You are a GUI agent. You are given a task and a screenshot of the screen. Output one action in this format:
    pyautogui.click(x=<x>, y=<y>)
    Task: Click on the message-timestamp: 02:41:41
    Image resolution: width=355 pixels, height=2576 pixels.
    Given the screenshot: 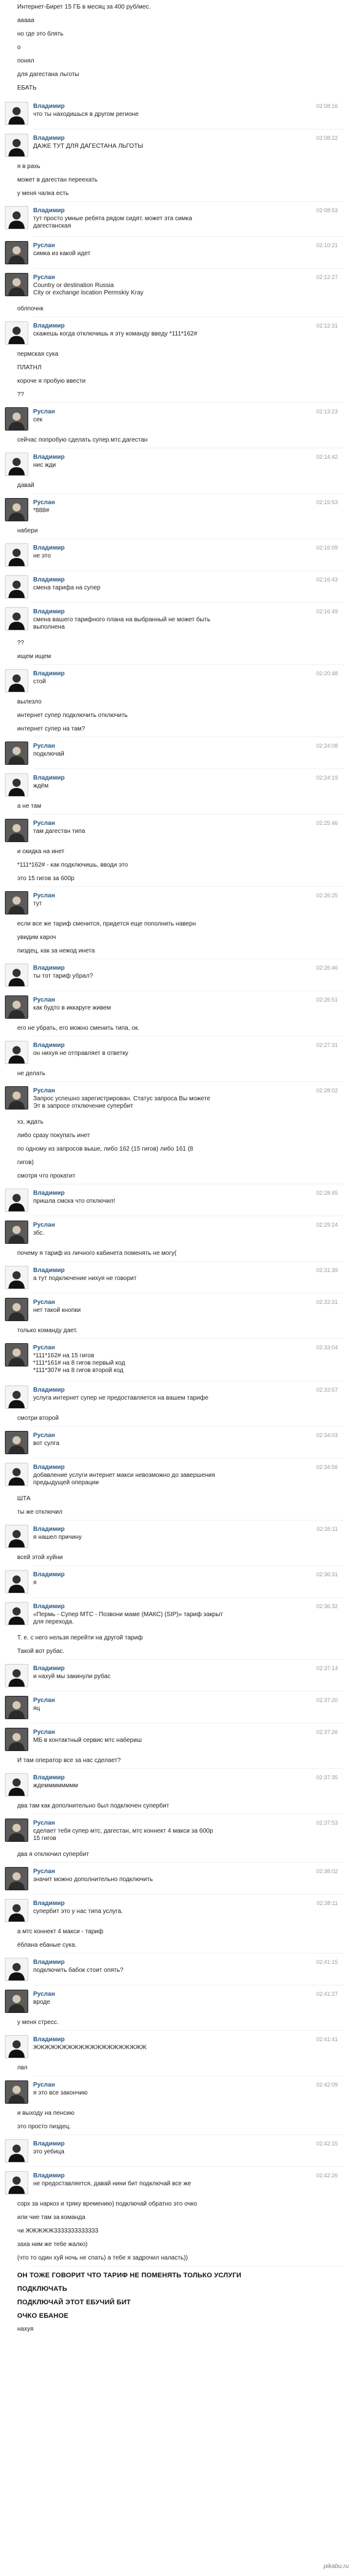 What is the action you would take?
    pyautogui.click(x=327, y=2039)
    